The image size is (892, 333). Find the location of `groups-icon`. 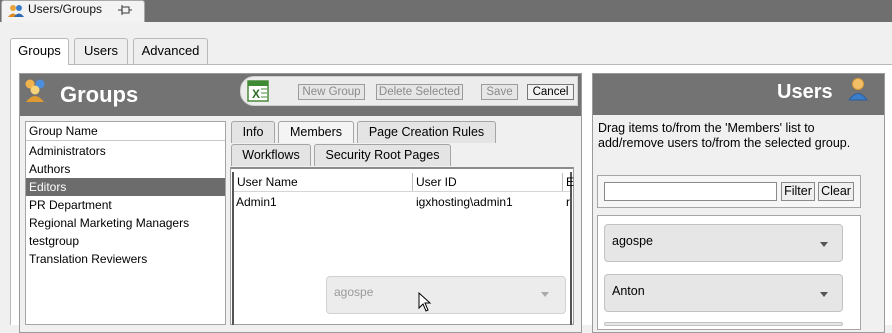

groups-icon is located at coordinates (35, 90).